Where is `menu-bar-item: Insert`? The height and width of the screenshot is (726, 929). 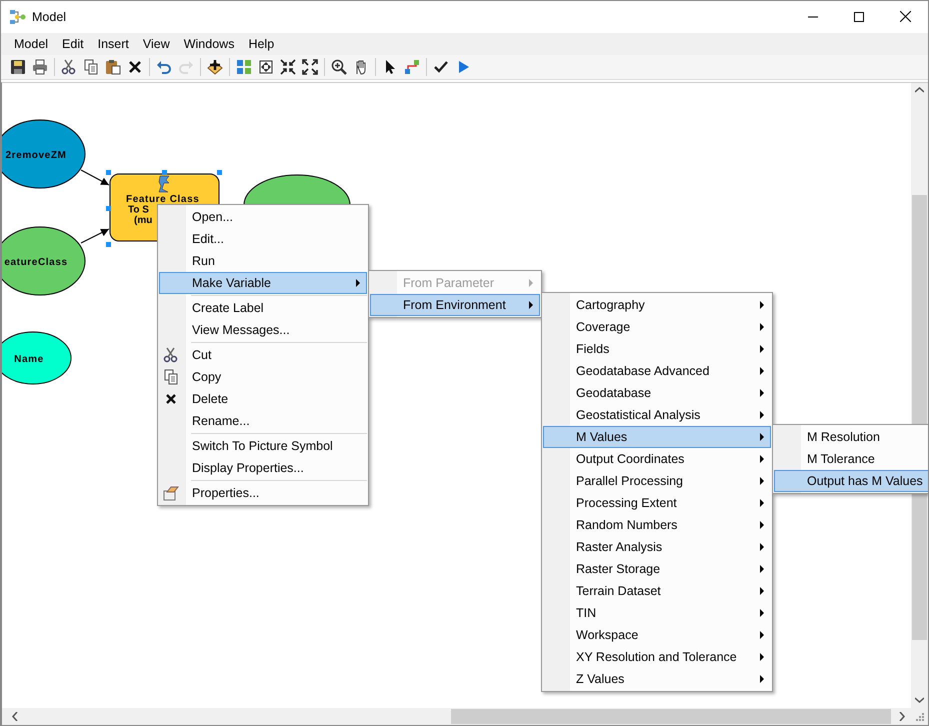
menu-bar-item: Insert is located at coordinates (113, 44).